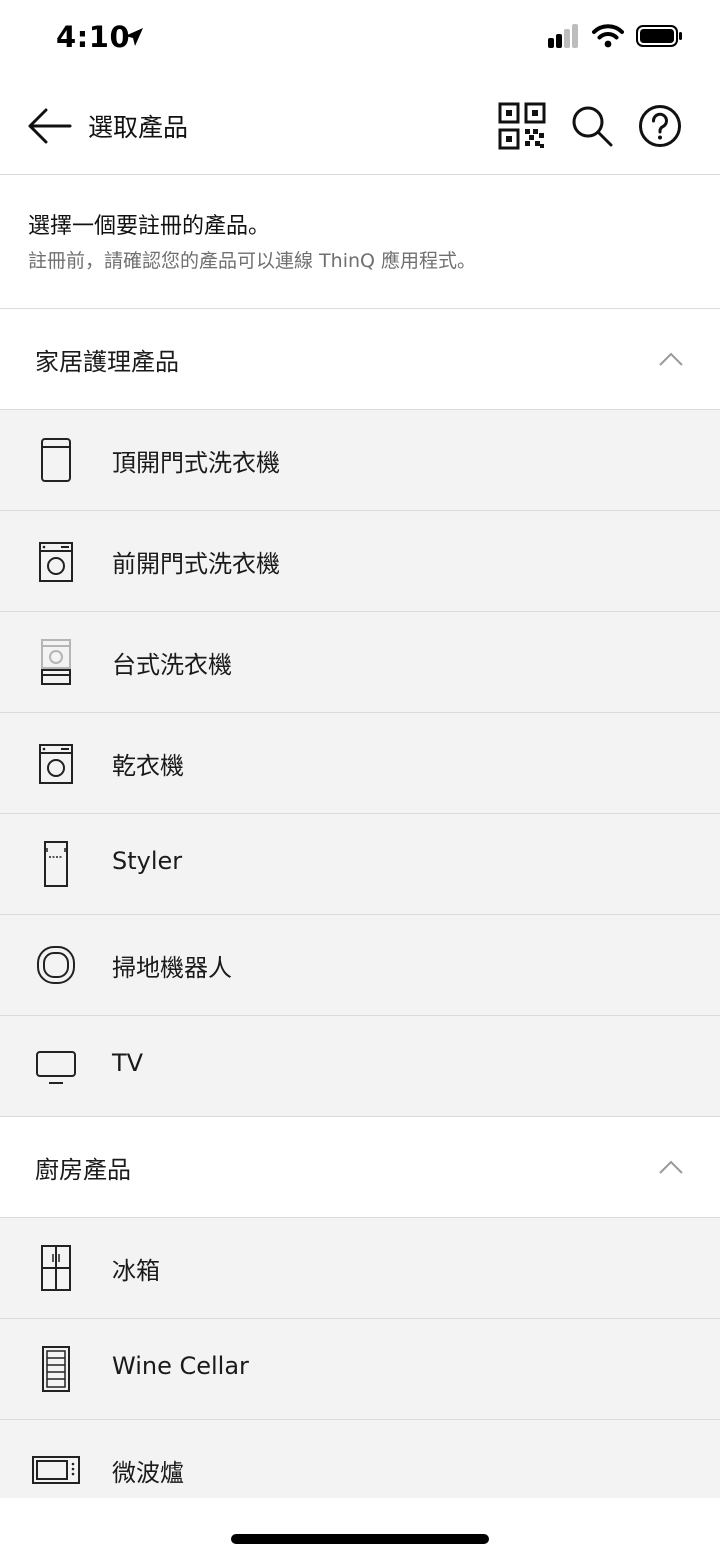 This screenshot has height=1558, width=720. Describe the element at coordinates (360, 359) in the screenshot. I see `section-header-home-care: 家居護理產品` at that location.